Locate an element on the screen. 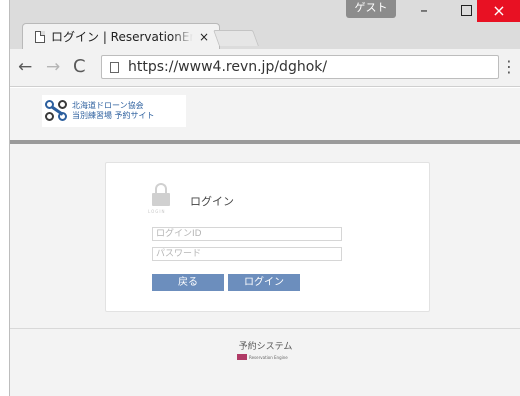  footer-title: 予約システム is located at coordinates (265, 347).